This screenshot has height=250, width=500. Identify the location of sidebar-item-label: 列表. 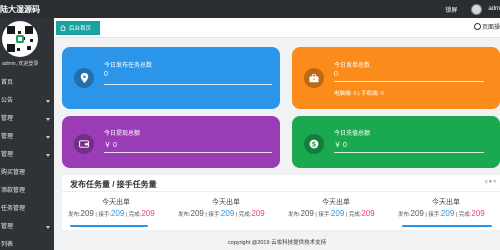
(7, 245).